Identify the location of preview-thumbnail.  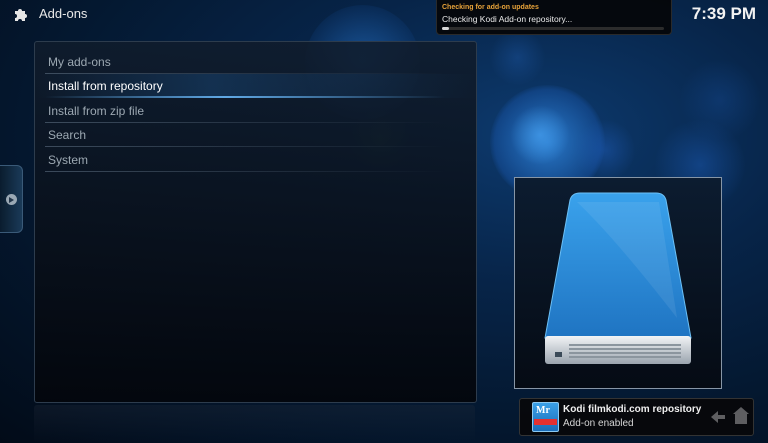
(618, 283).